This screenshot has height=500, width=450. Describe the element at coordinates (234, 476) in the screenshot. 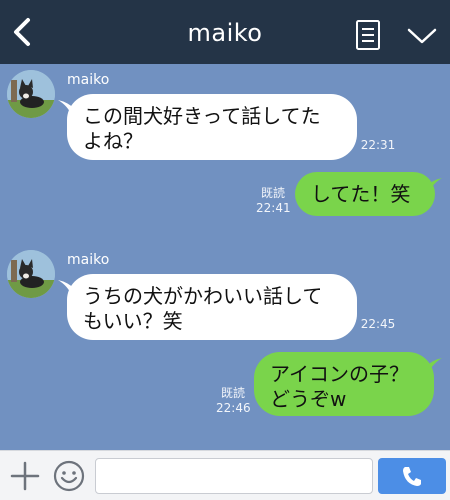

I see `message-input` at that location.